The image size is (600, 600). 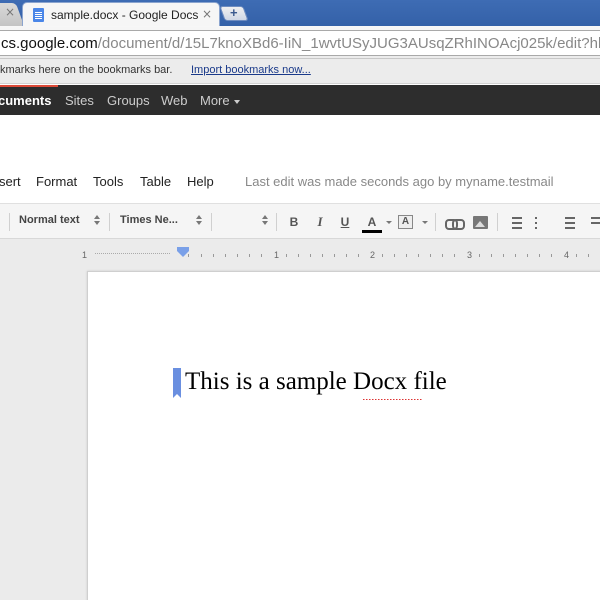 What do you see at coordinates (294, 222) in the screenshot?
I see `bold-button: B` at bounding box center [294, 222].